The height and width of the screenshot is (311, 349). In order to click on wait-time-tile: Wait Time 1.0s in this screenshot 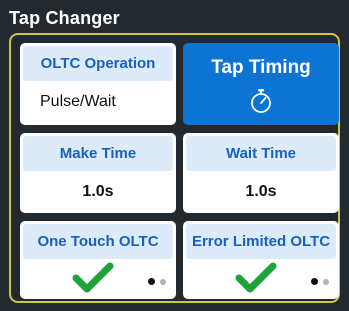, I will do `click(261, 173)`.